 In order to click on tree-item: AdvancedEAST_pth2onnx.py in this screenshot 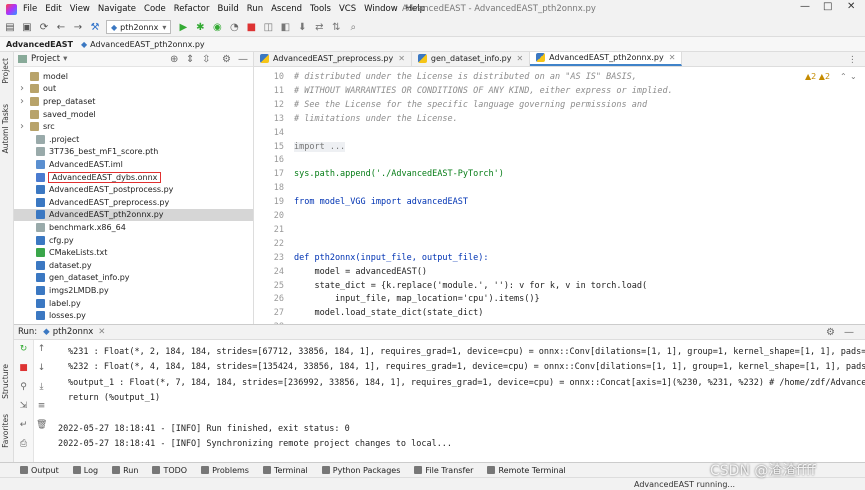, I will do `click(133, 215)`.